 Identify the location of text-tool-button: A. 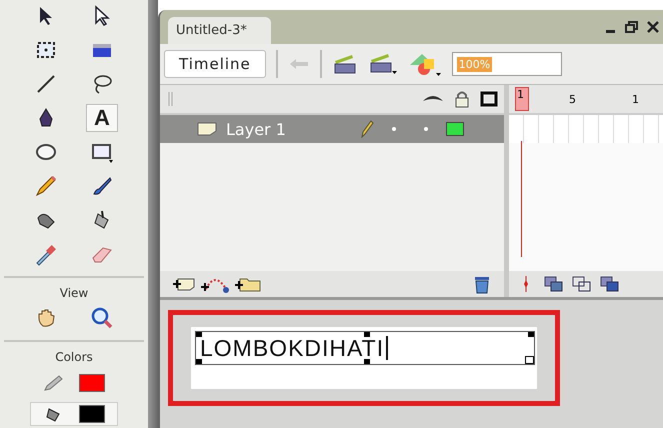
(102, 118).